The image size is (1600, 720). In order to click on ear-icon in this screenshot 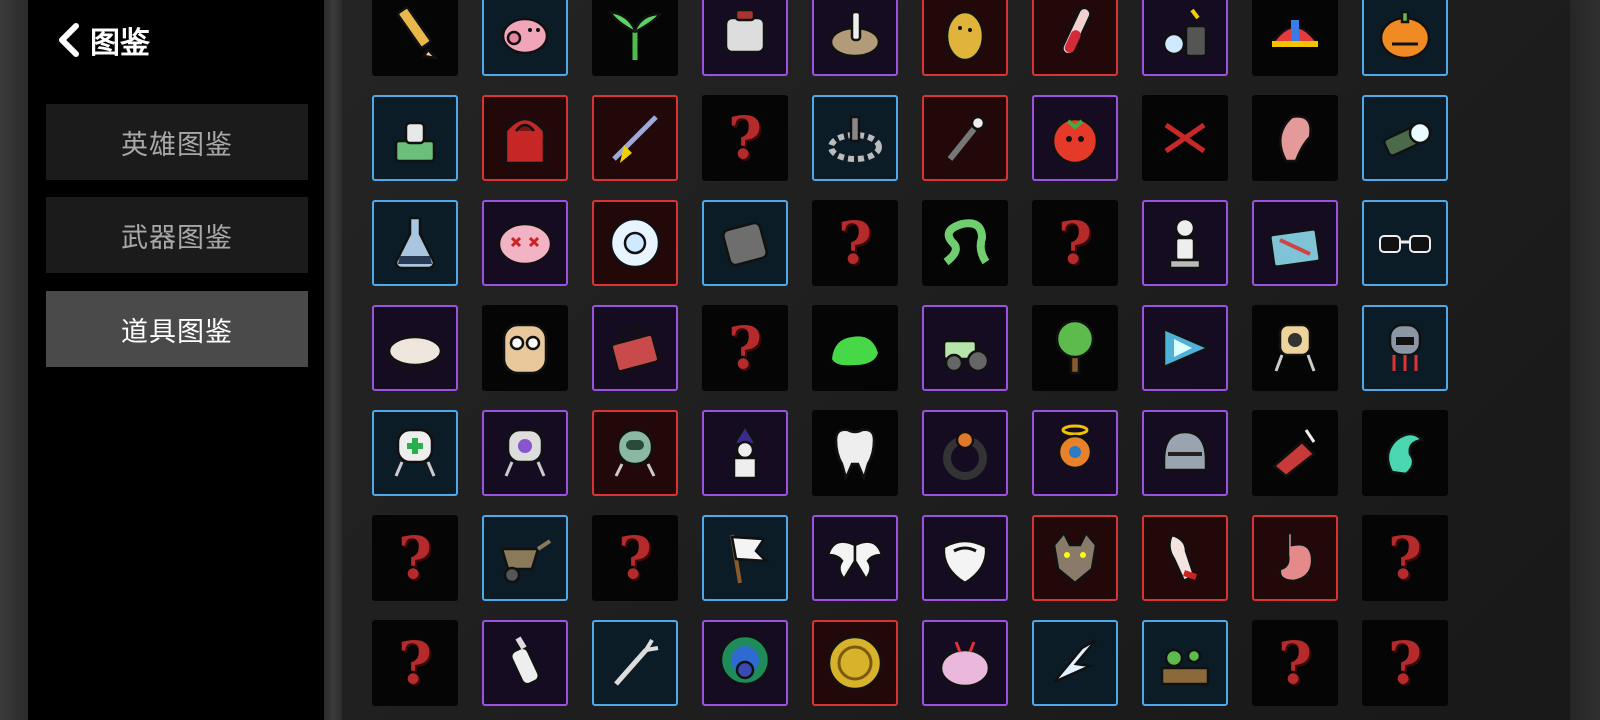, I will do `click(1295, 139)`.